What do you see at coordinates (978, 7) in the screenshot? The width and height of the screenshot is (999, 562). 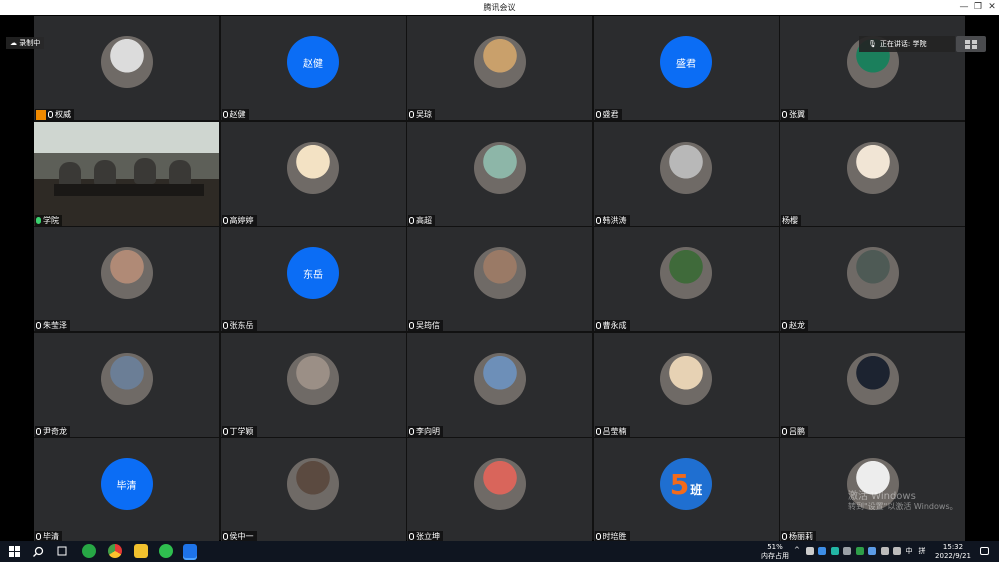 I see `maximize-button: ❐` at bounding box center [978, 7].